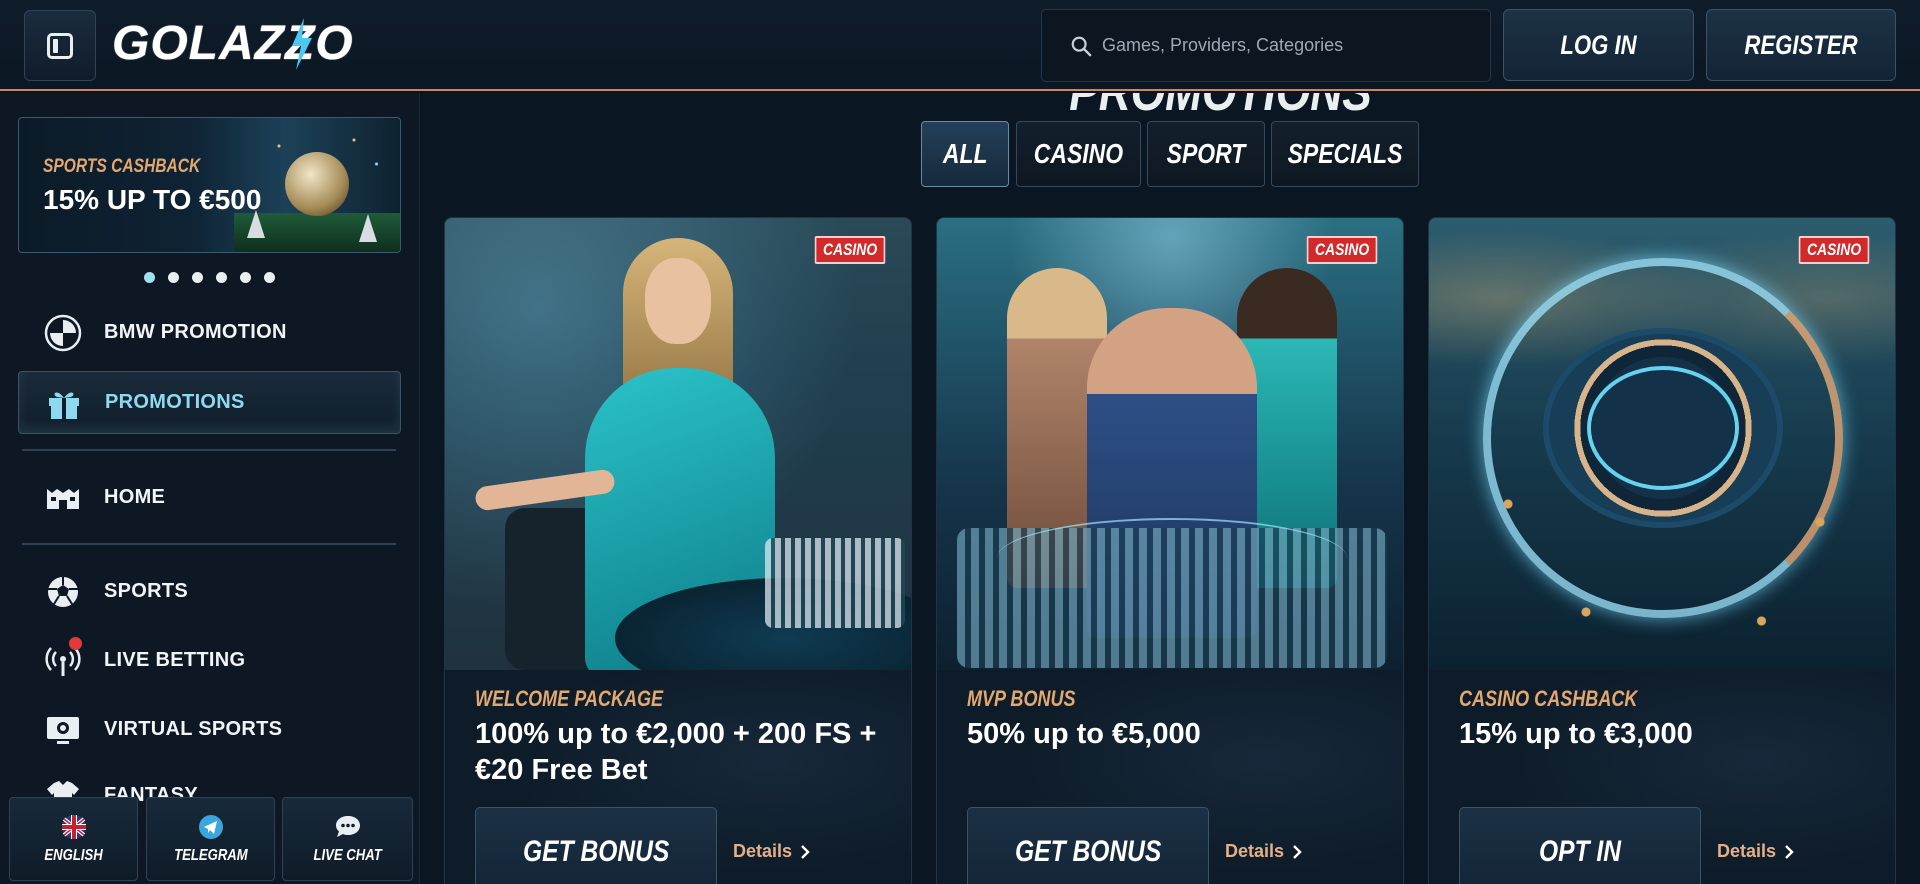  I want to click on banner-subtitle: SPORTS CASHBACK, so click(122, 166).